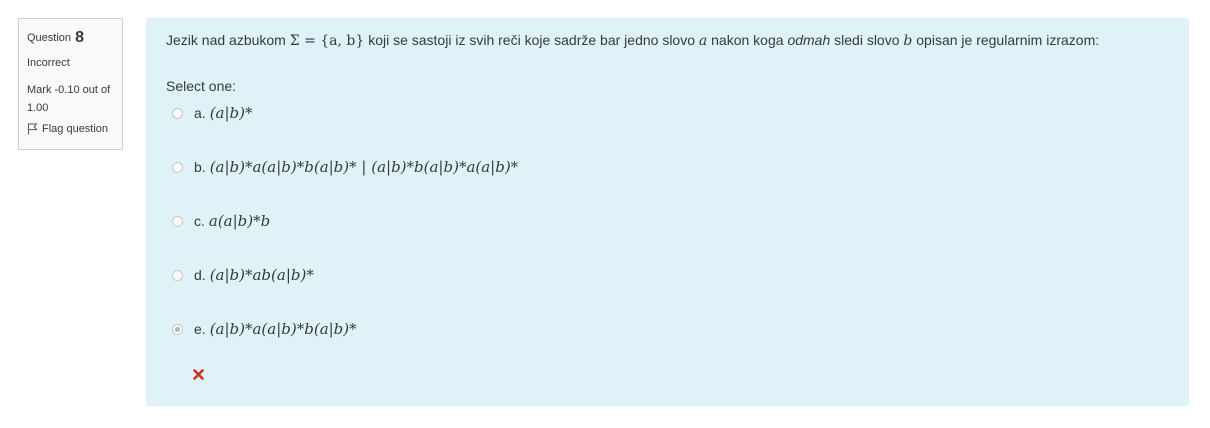  I want to click on answer-option-a: a. (a|b)*, so click(212, 113).